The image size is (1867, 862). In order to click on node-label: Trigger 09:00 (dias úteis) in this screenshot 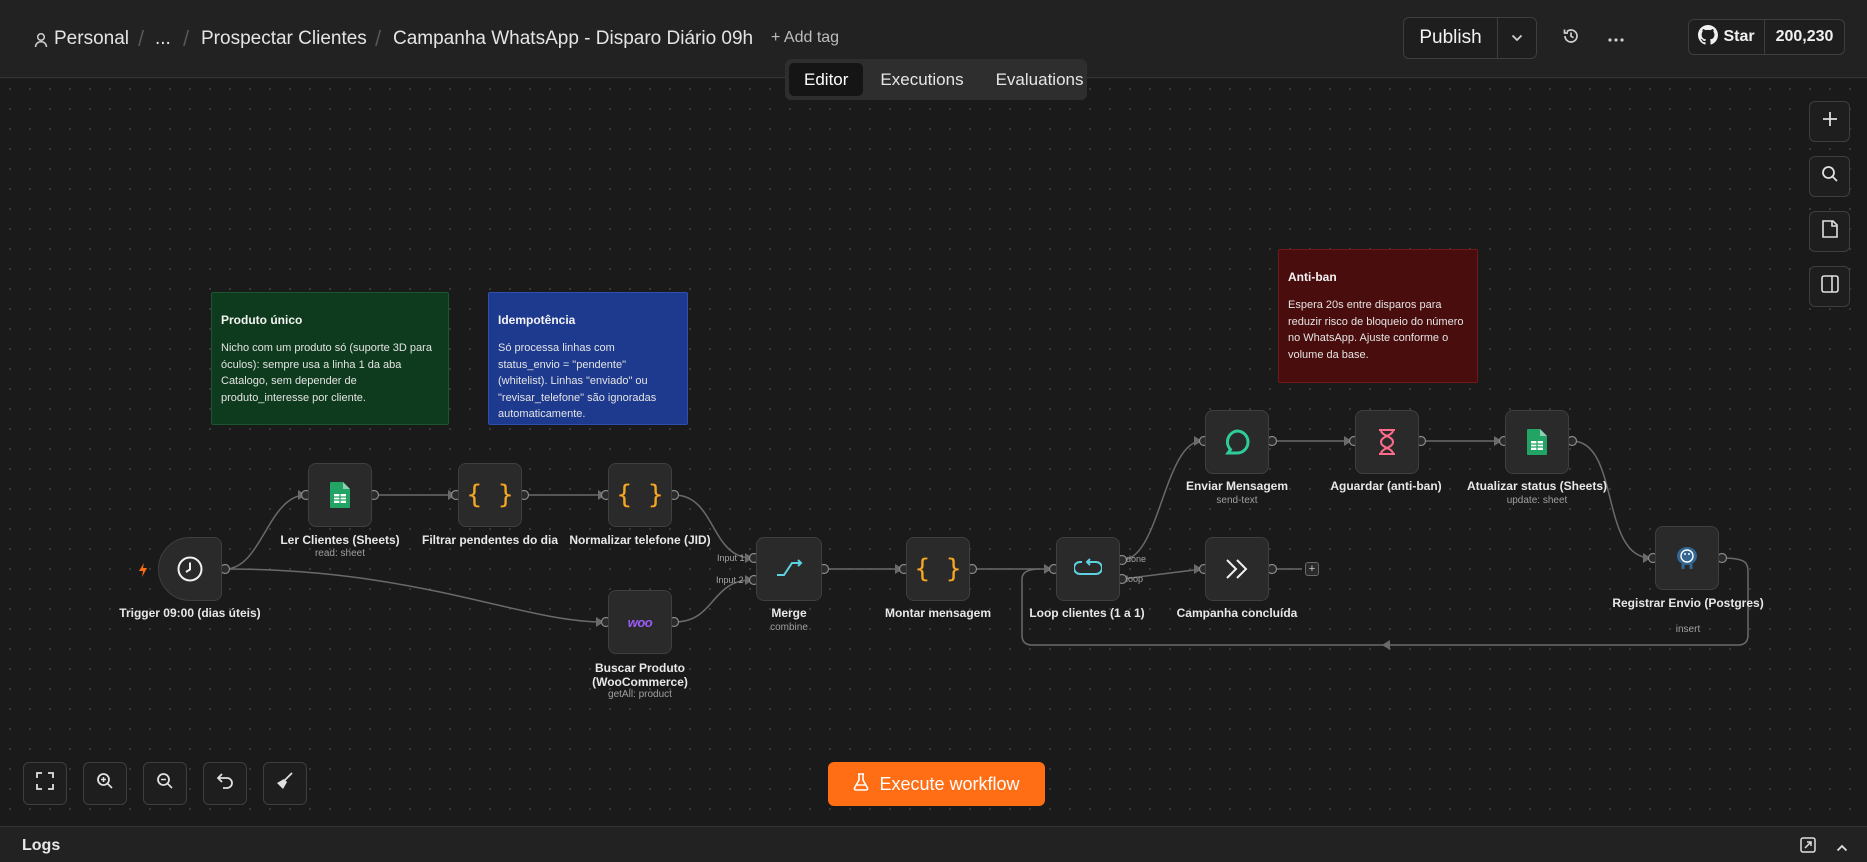, I will do `click(190, 613)`.